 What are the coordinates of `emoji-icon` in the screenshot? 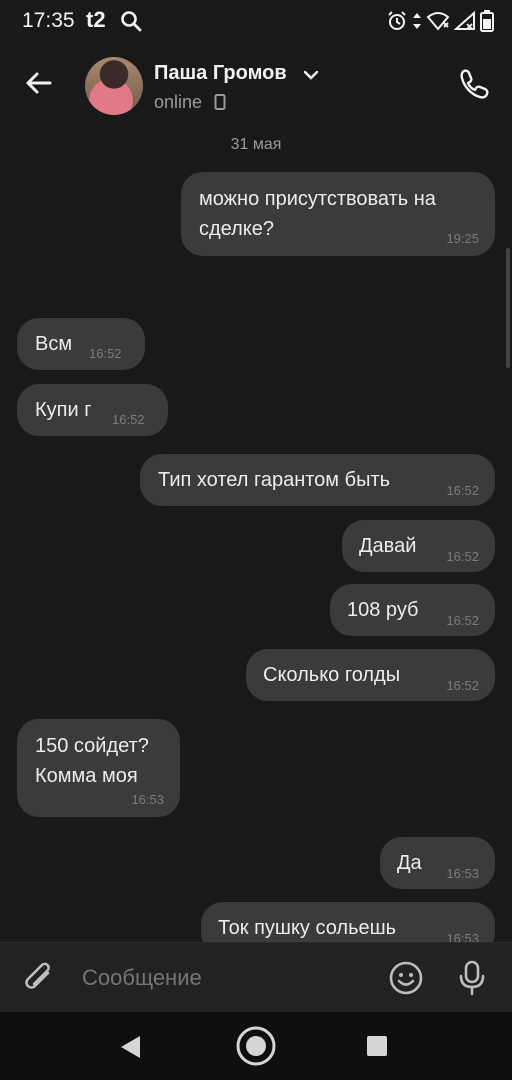 It's located at (406, 980).